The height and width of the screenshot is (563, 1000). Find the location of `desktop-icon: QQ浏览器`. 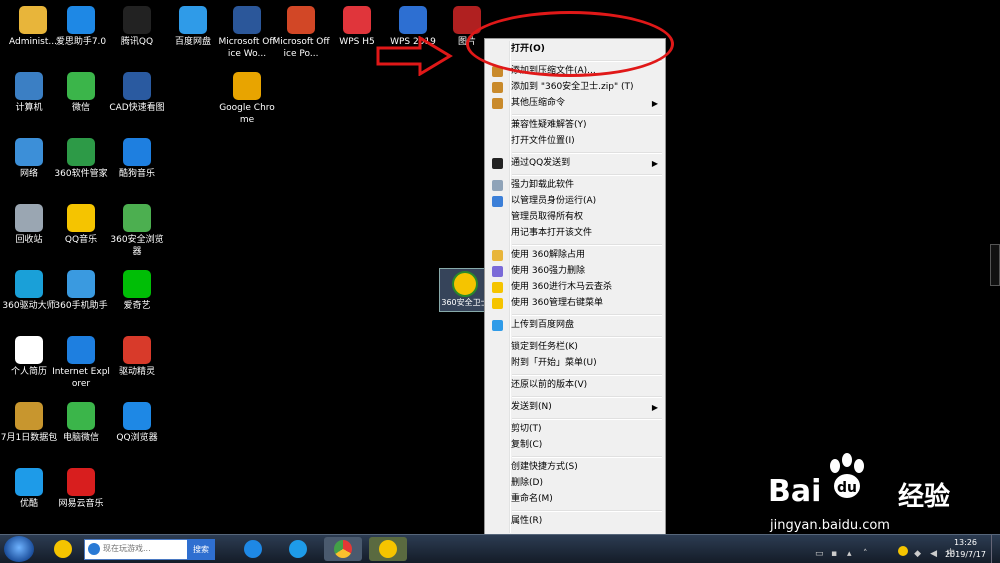

desktop-icon: QQ浏览器 is located at coordinates (137, 423).